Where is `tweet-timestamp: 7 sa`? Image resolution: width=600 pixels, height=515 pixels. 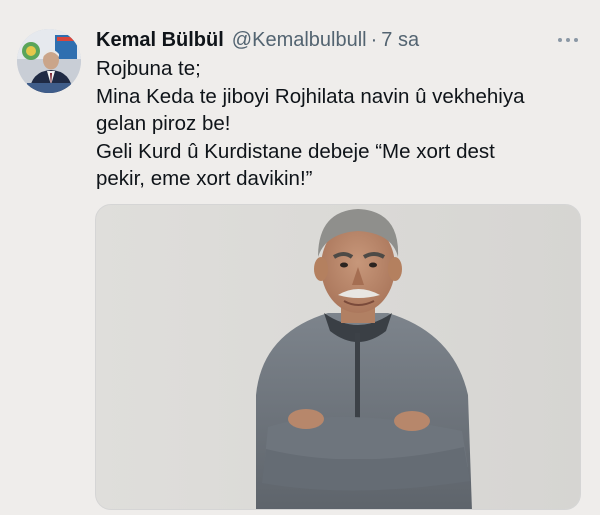 tweet-timestamp: 7 sa is located at coordinates (400, 40).